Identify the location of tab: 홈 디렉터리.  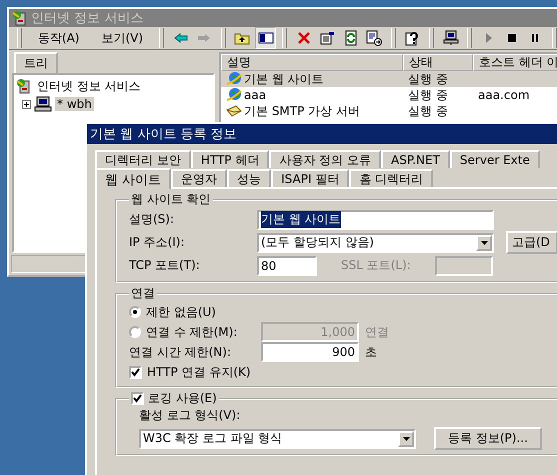
(391, 178).